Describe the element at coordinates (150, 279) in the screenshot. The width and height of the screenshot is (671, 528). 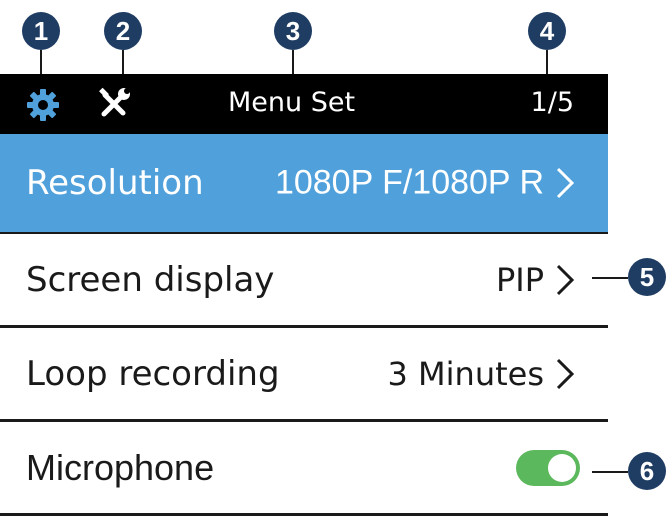
I see `menu-item-label: Screen display` at that location.